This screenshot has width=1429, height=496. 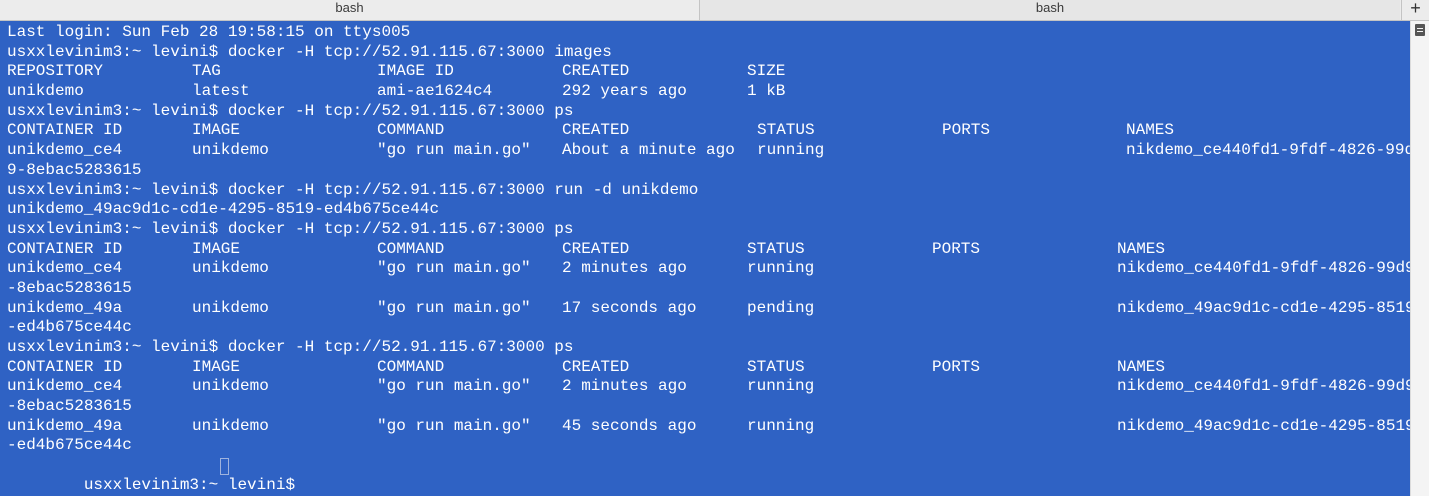 What do you see at coordinates (781, 307) in the screenshot?
I see `table-cell: pending` at bounding box center [781, 307].